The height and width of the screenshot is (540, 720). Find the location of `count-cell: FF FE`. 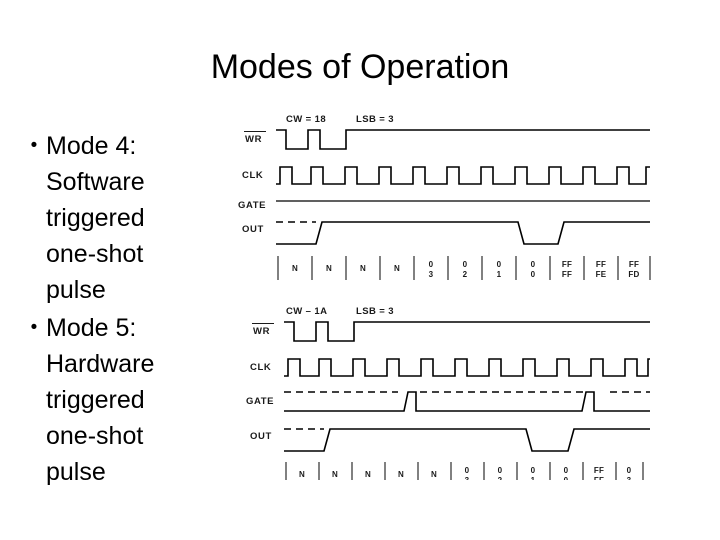

count-cell: FF FE is located at coordinates (601, 269).